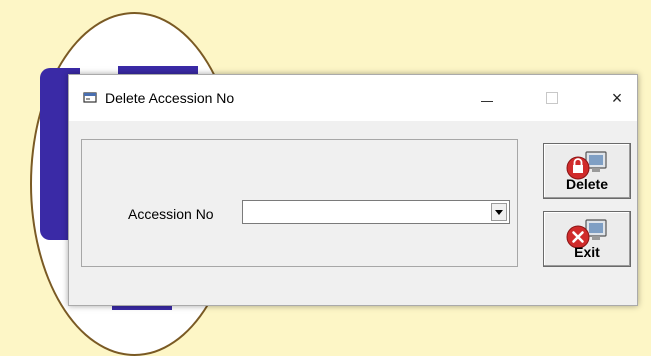  Describe the element at coordinates (171, 214) in the screenshot. I see `accession-no-label: Accession No` at that location.